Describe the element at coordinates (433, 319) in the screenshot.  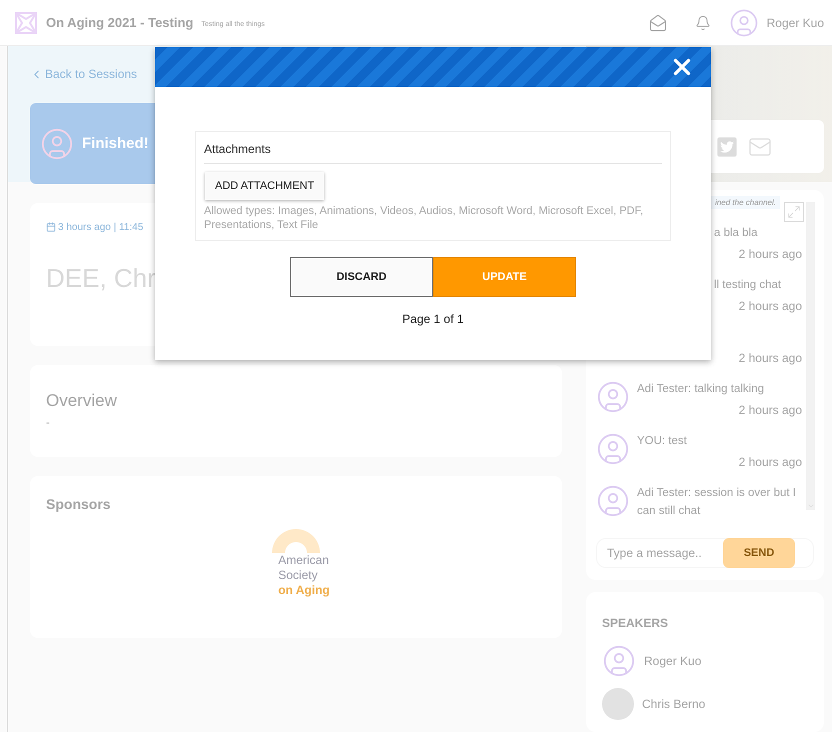
I see `pagination-text: Page 1 of 1` at that location.